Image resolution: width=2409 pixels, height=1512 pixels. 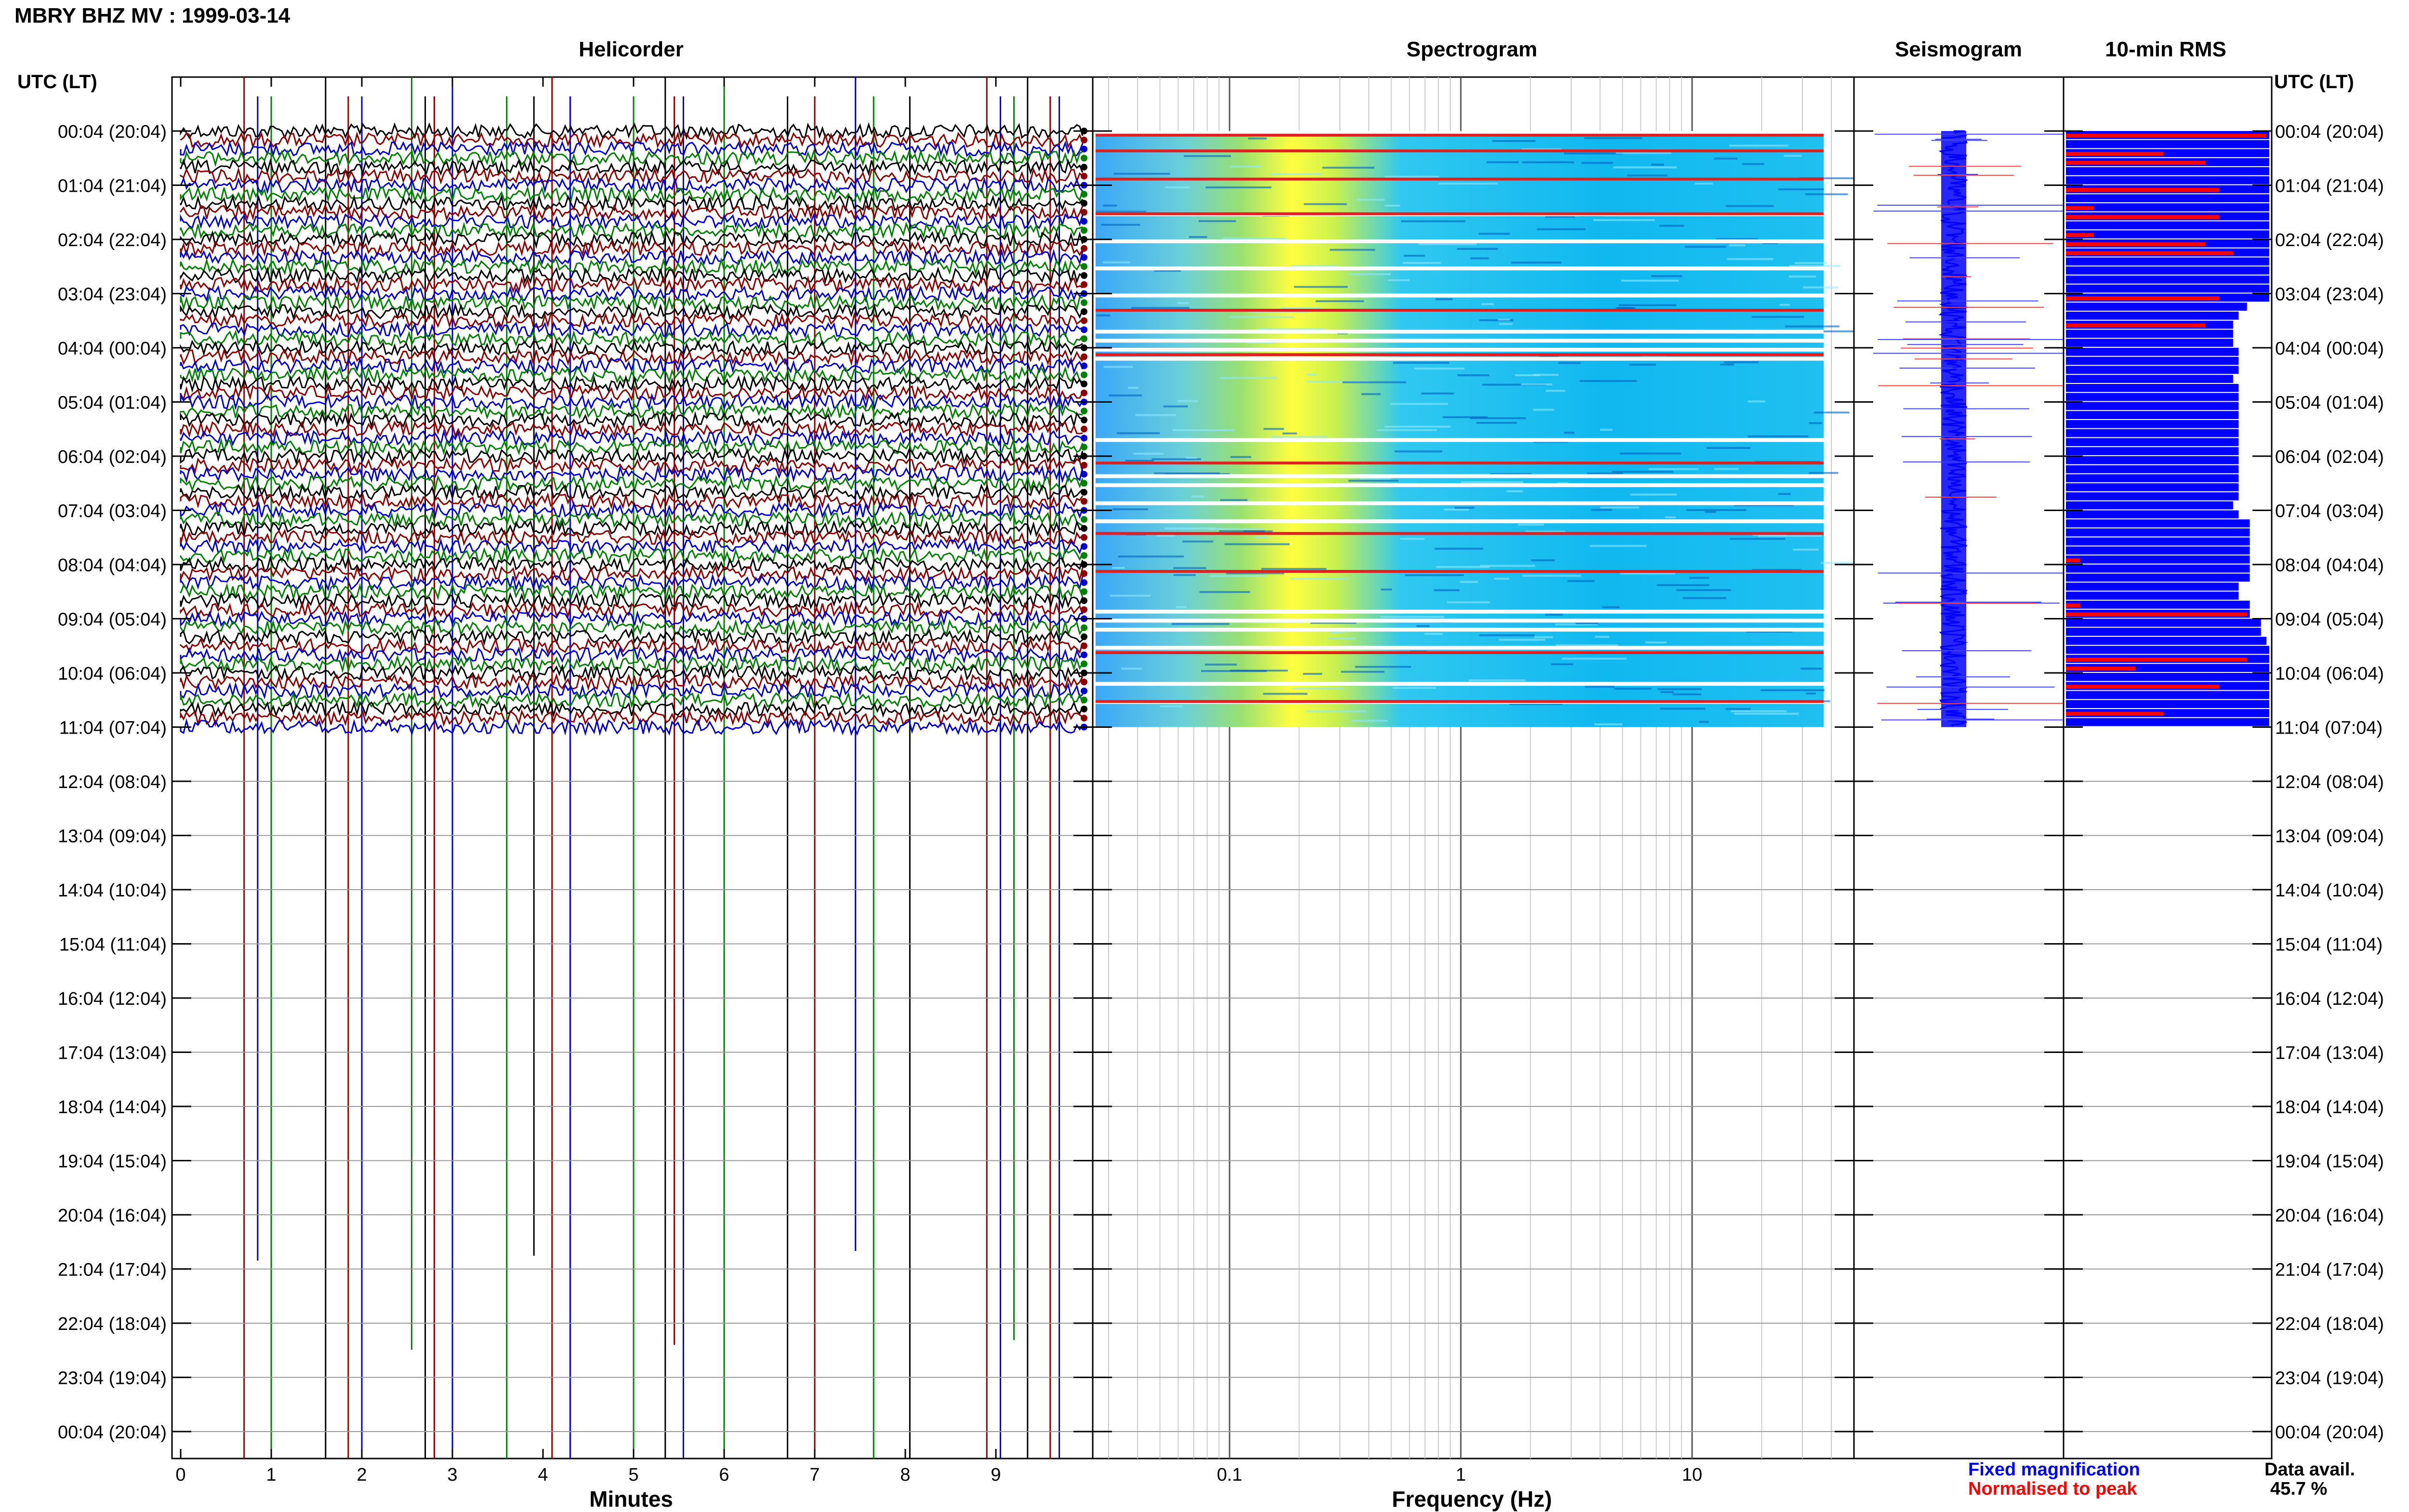 I want to click on time-label-left: 22:04 (18:04), so click(x=112, y=1324).